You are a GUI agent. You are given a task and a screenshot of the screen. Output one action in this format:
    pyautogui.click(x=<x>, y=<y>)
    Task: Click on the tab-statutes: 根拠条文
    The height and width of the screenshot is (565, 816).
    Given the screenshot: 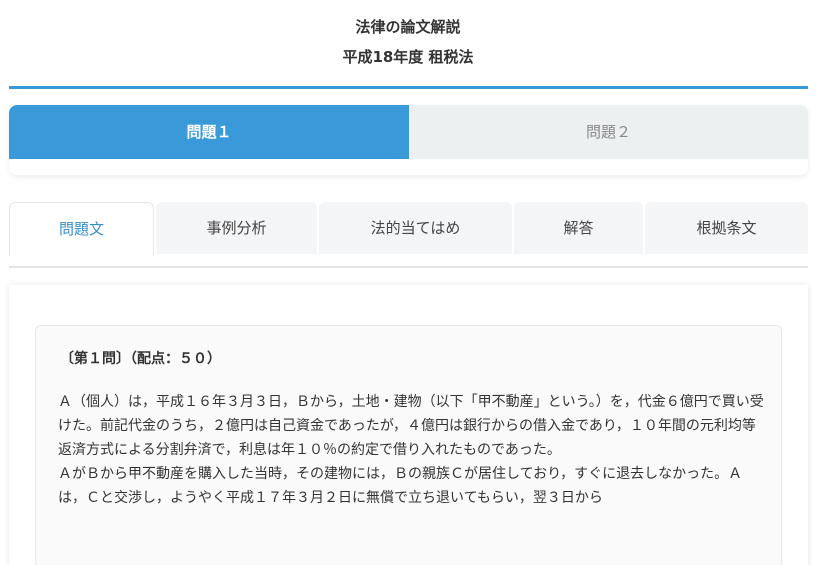 What is the action you would take?
    pyautogui.click(x=726, y=228)
    